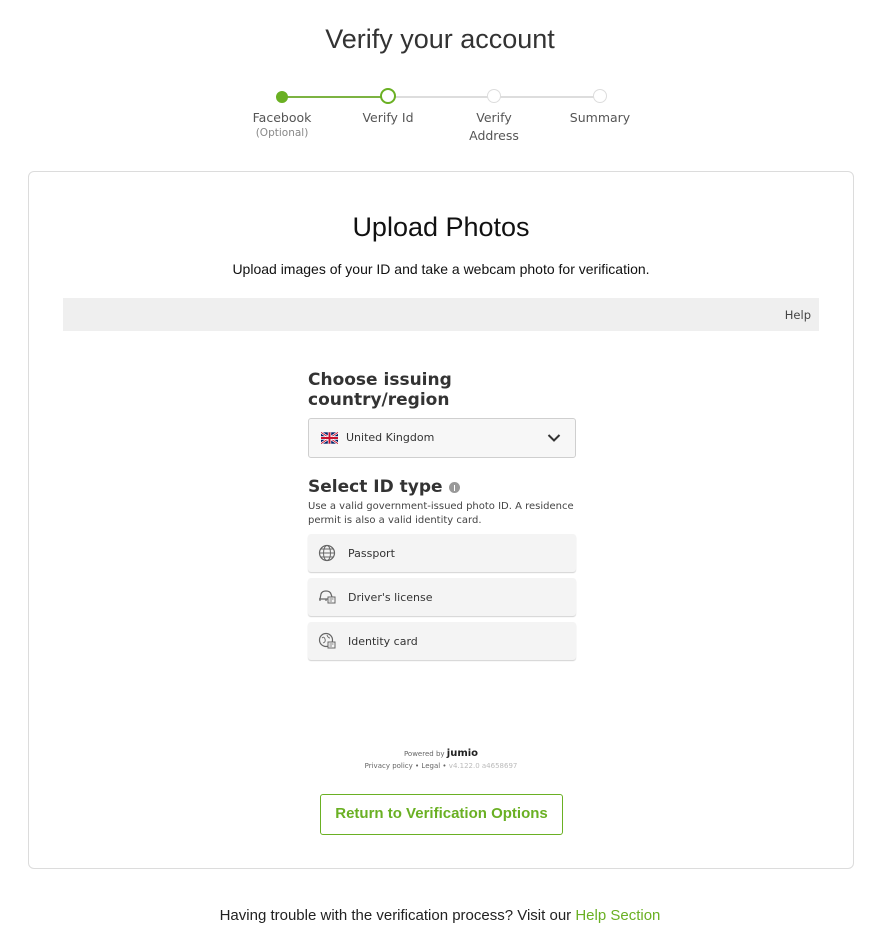 The height and width of the screenshot is (951, 880). I want to click on privacy-policy-link: Privacy policy, so click(389, 766).